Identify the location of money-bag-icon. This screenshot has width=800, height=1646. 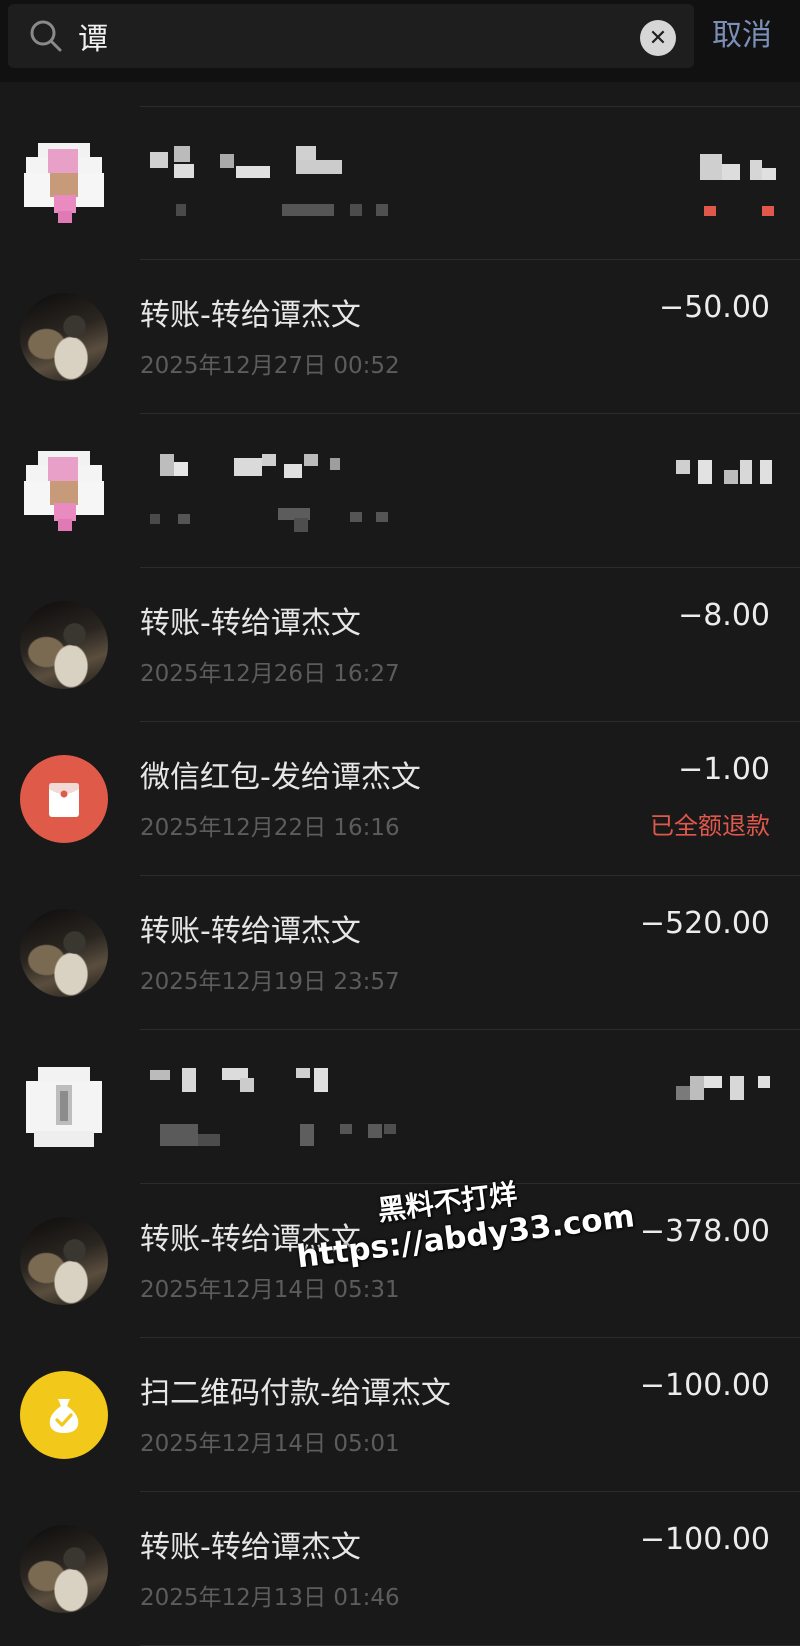
(64, 1415).